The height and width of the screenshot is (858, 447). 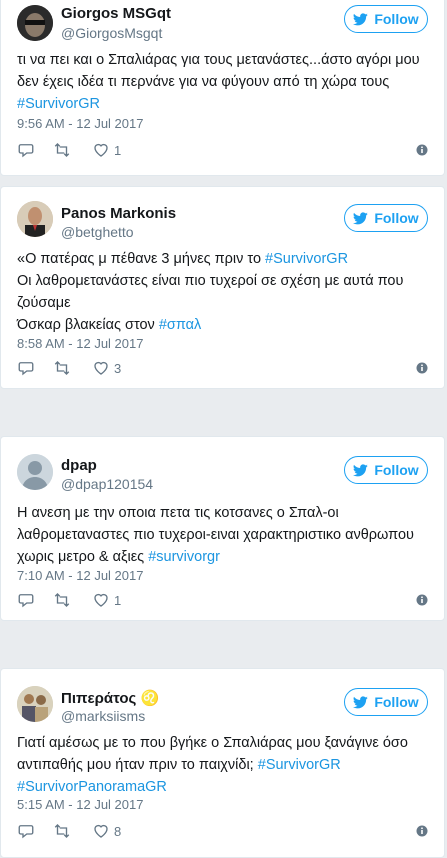 What do you see at coordinates (110, 698) in the screenshot?
I see `display-name: Πιπεράτος ♌` at bounding box center [110, 698].